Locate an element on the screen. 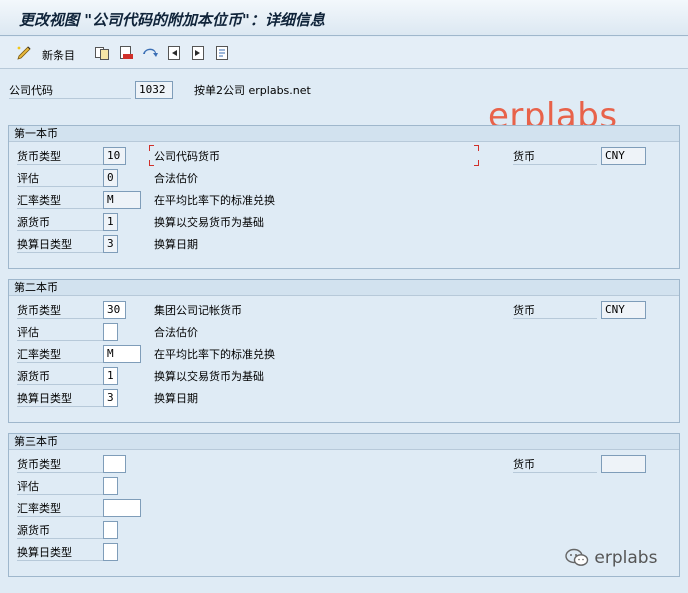 The width and height of the screenshot is (688, 593). wechat-icon is located at coordinates (577, 557).